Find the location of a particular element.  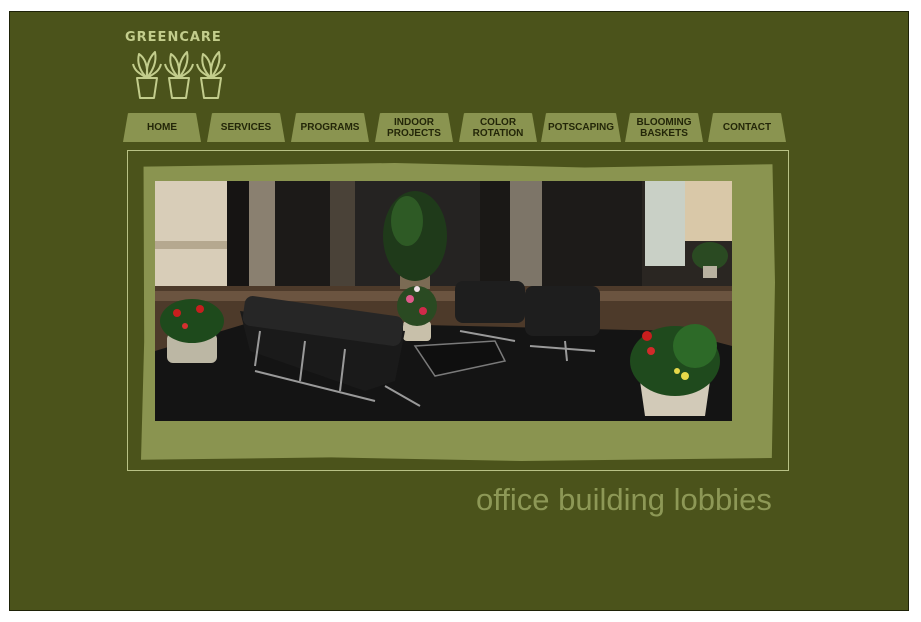

tab-potscaping: POTSCAPING is located at coordinates (581, 127).